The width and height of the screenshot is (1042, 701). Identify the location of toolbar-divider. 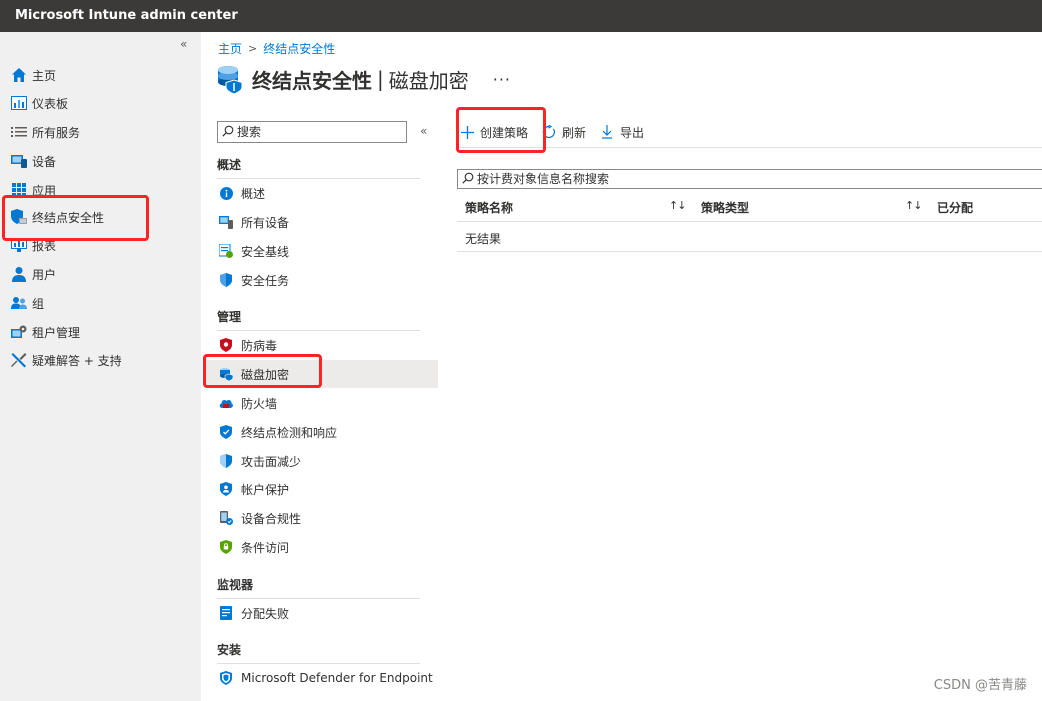
(749, 147).